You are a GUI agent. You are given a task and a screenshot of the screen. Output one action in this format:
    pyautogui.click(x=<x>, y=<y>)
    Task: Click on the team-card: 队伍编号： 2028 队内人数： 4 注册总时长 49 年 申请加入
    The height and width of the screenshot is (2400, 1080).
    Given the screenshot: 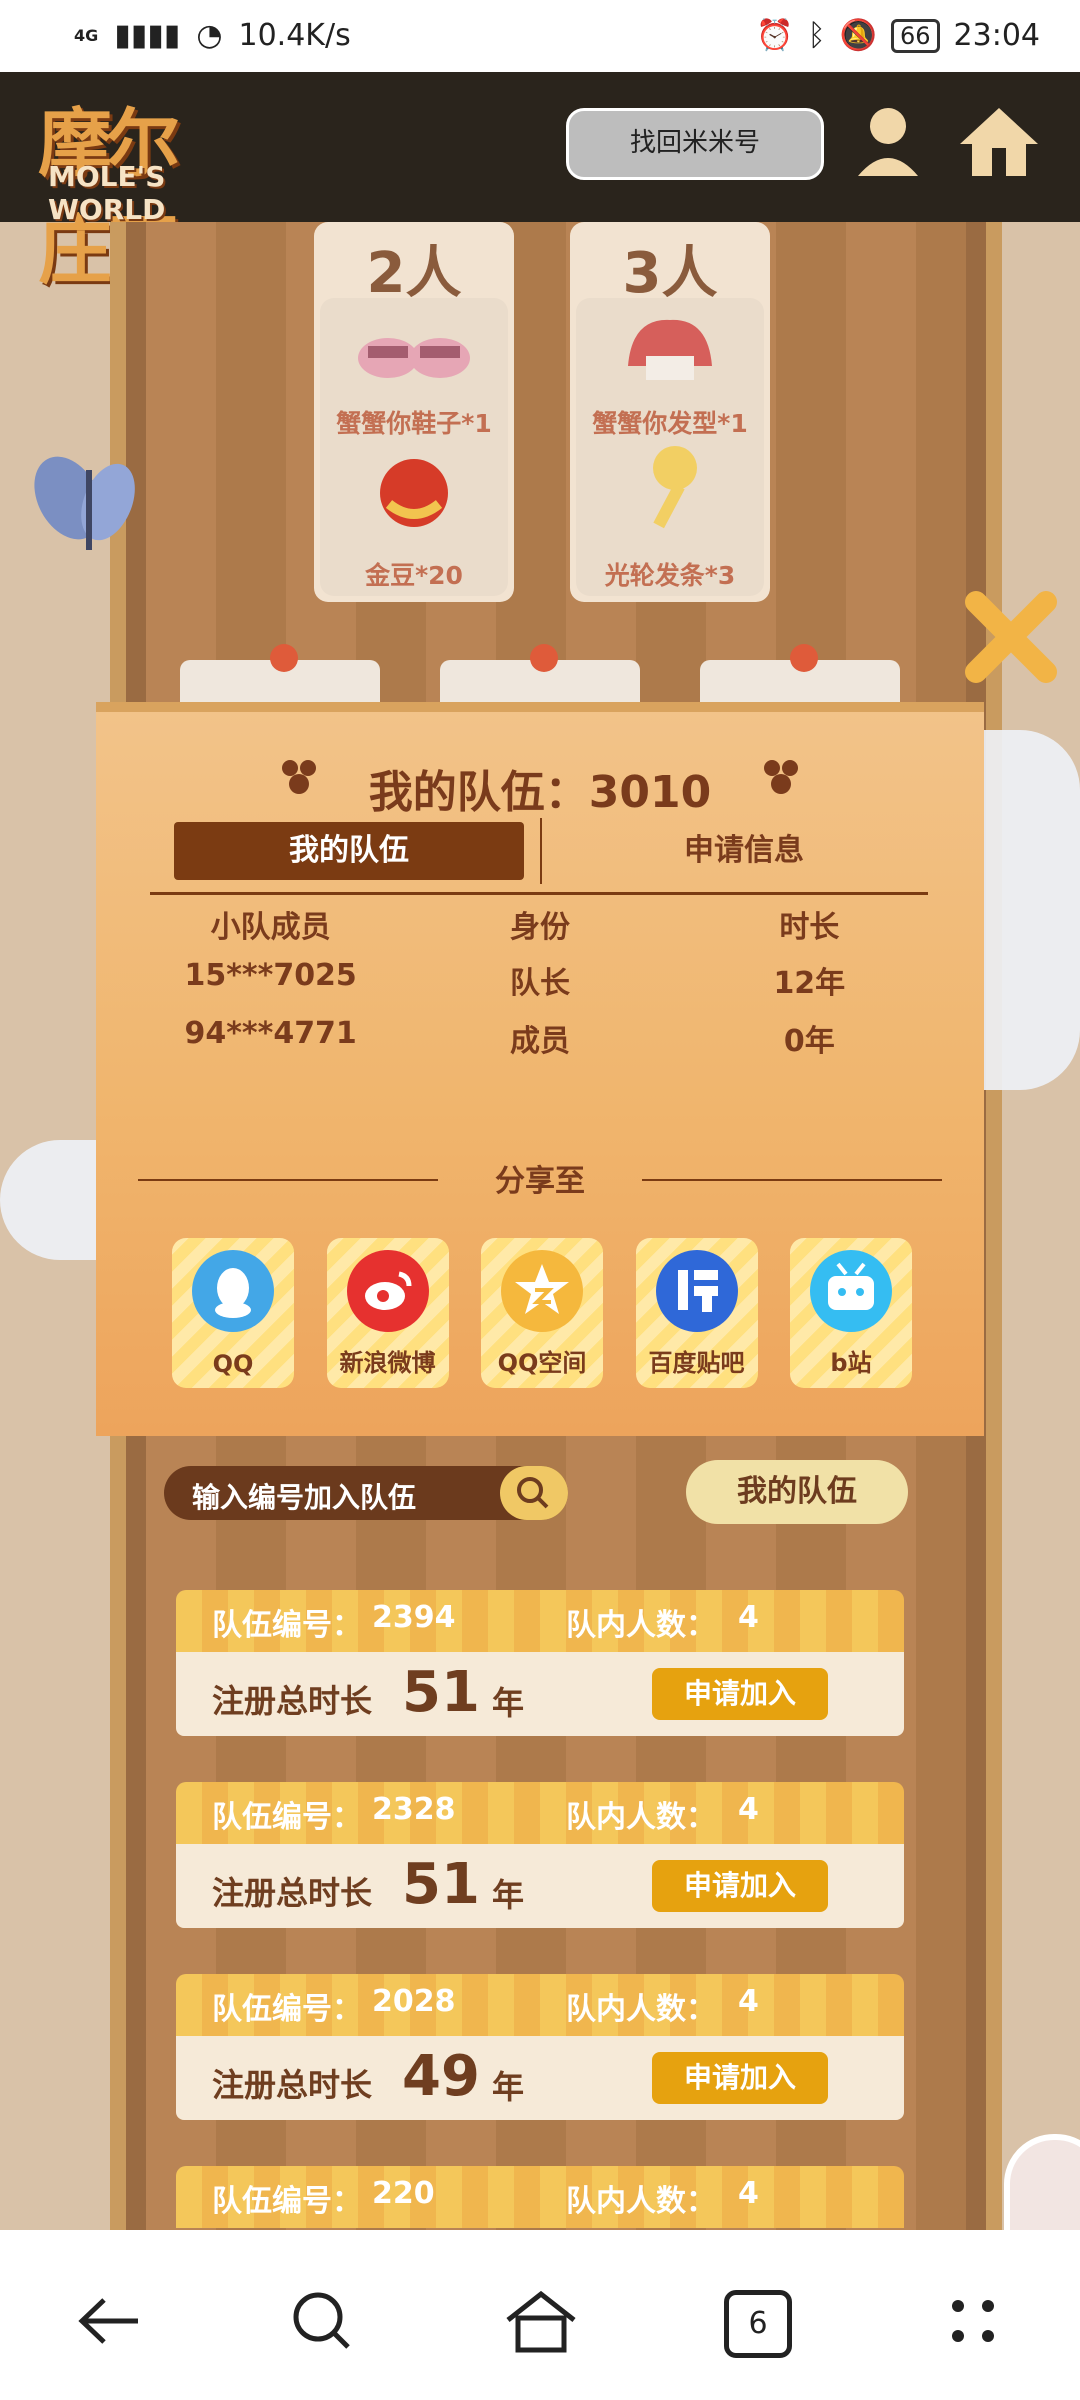 What is the action you would take?
    pyautogui.click(x=540, y=2047)
    